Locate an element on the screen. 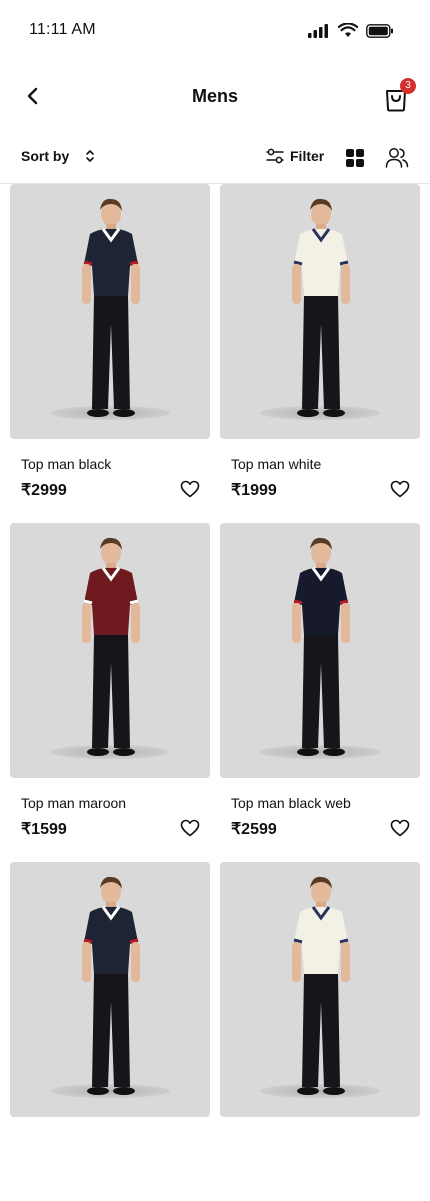 The width and height of the screenshot is (430, 1201). product-name: Top man black is located at coordinates (66, 464).